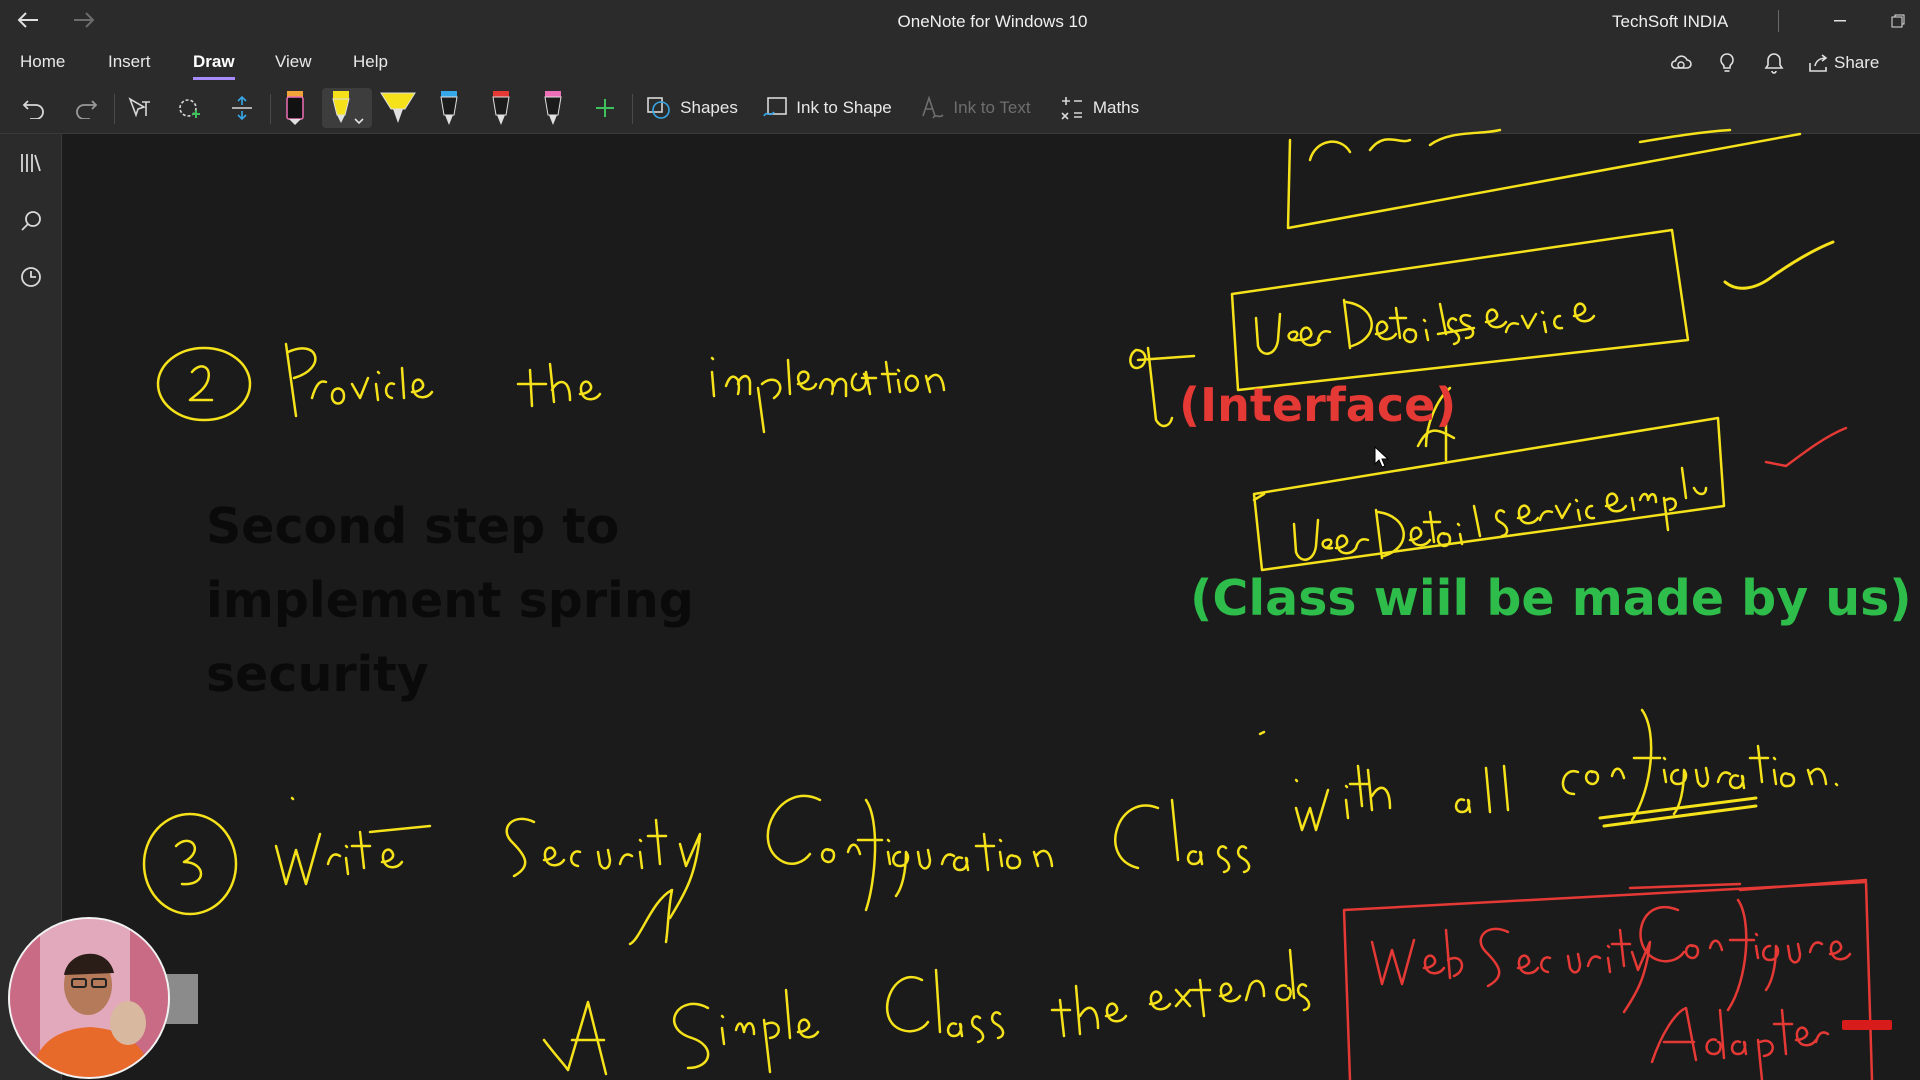 The height and width of the screenshot is (1080, 1920). Describe the element at coordinates (1317, 405) in the screenshot. I see `interface-label: (Interface)` at that location.